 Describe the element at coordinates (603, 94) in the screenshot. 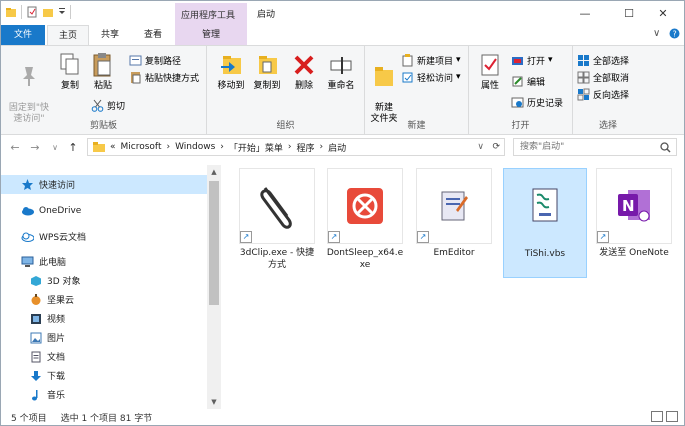

I see `invert-selection-button: 反向选择` at that location.